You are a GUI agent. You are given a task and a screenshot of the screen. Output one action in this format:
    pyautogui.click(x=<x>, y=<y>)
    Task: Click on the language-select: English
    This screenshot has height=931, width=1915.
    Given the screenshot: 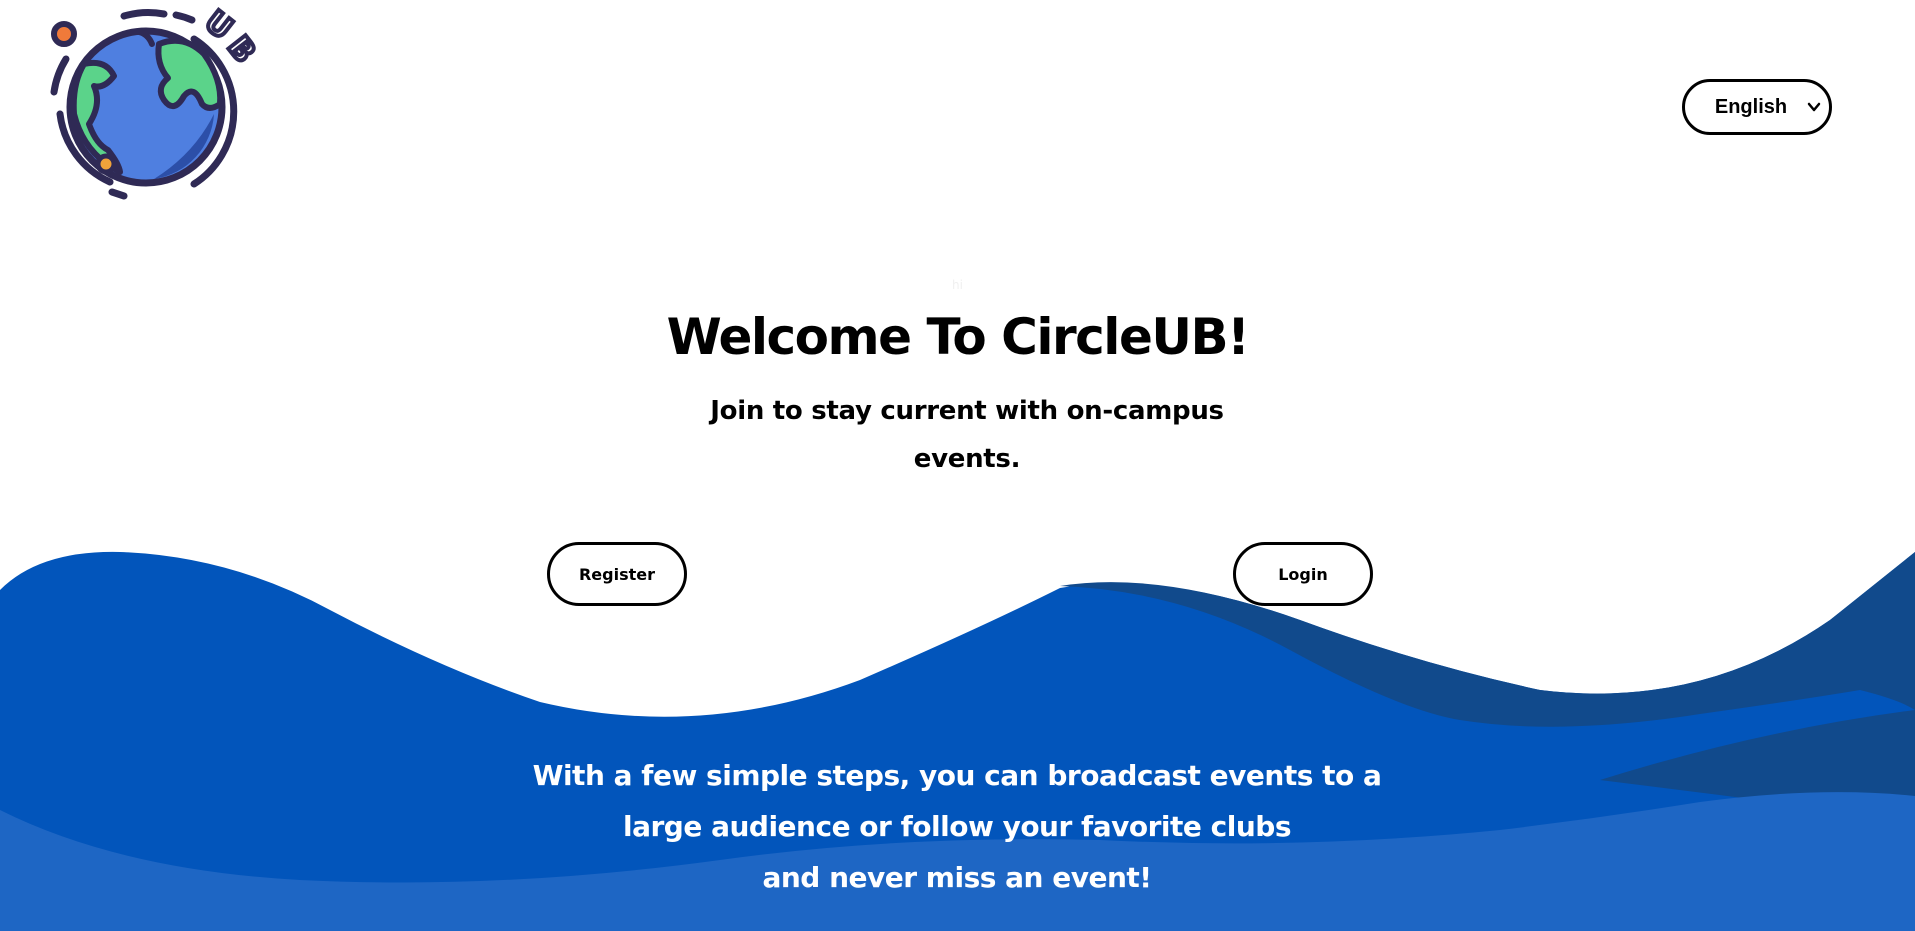 What is the action you would take?
    pyautogui.click(x=1757, y=107)
    